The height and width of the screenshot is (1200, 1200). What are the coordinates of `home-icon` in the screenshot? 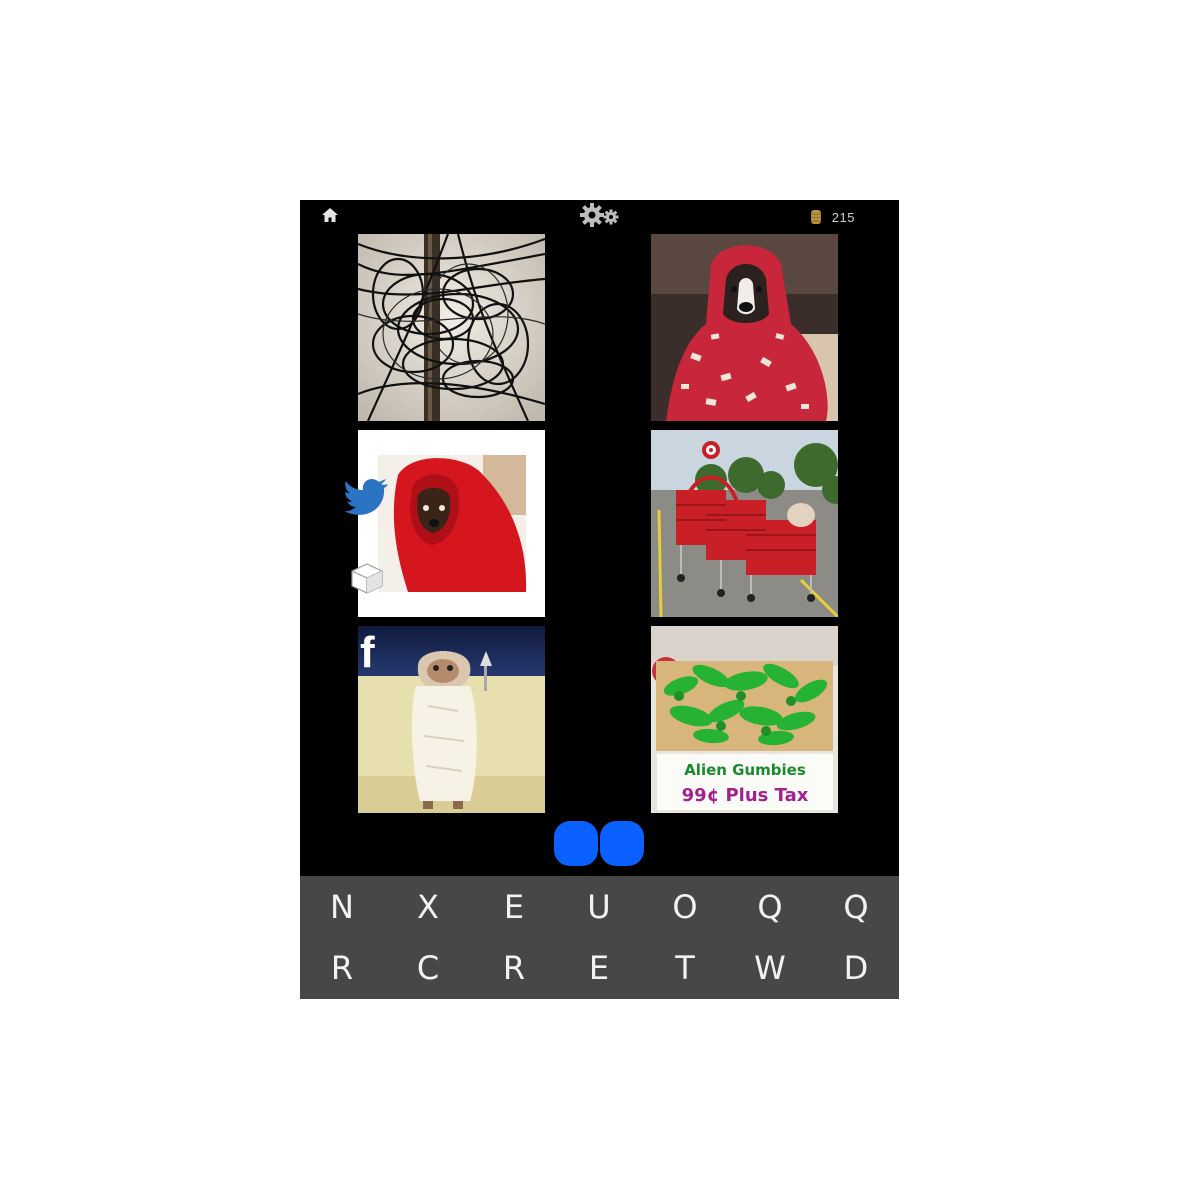 It's located at (330, 215).